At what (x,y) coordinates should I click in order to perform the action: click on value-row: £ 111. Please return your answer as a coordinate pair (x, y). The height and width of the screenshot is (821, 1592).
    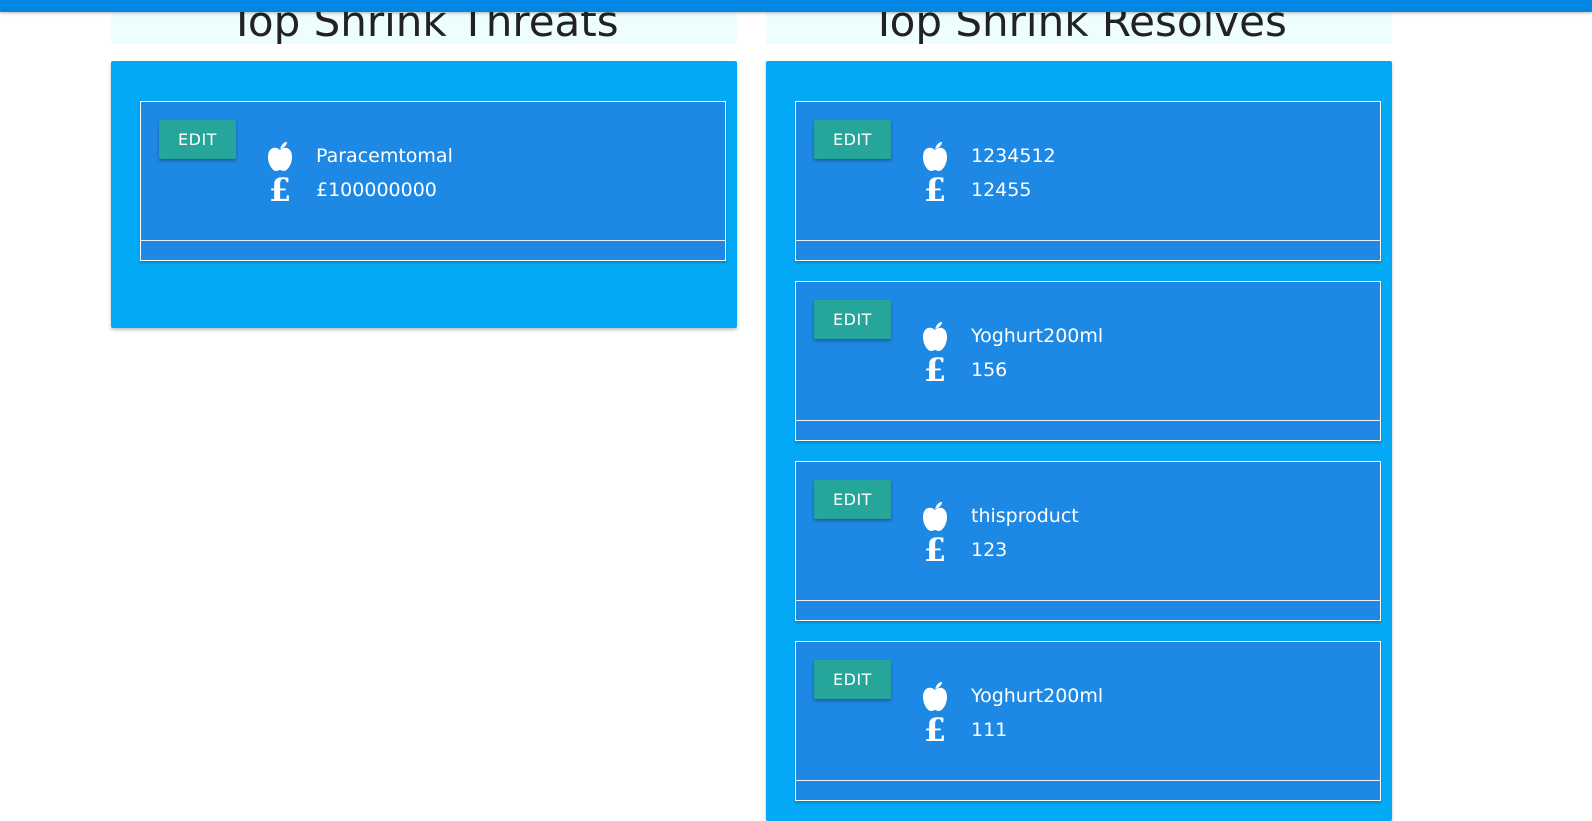
    Looking at the image, I should click on (963, 730).